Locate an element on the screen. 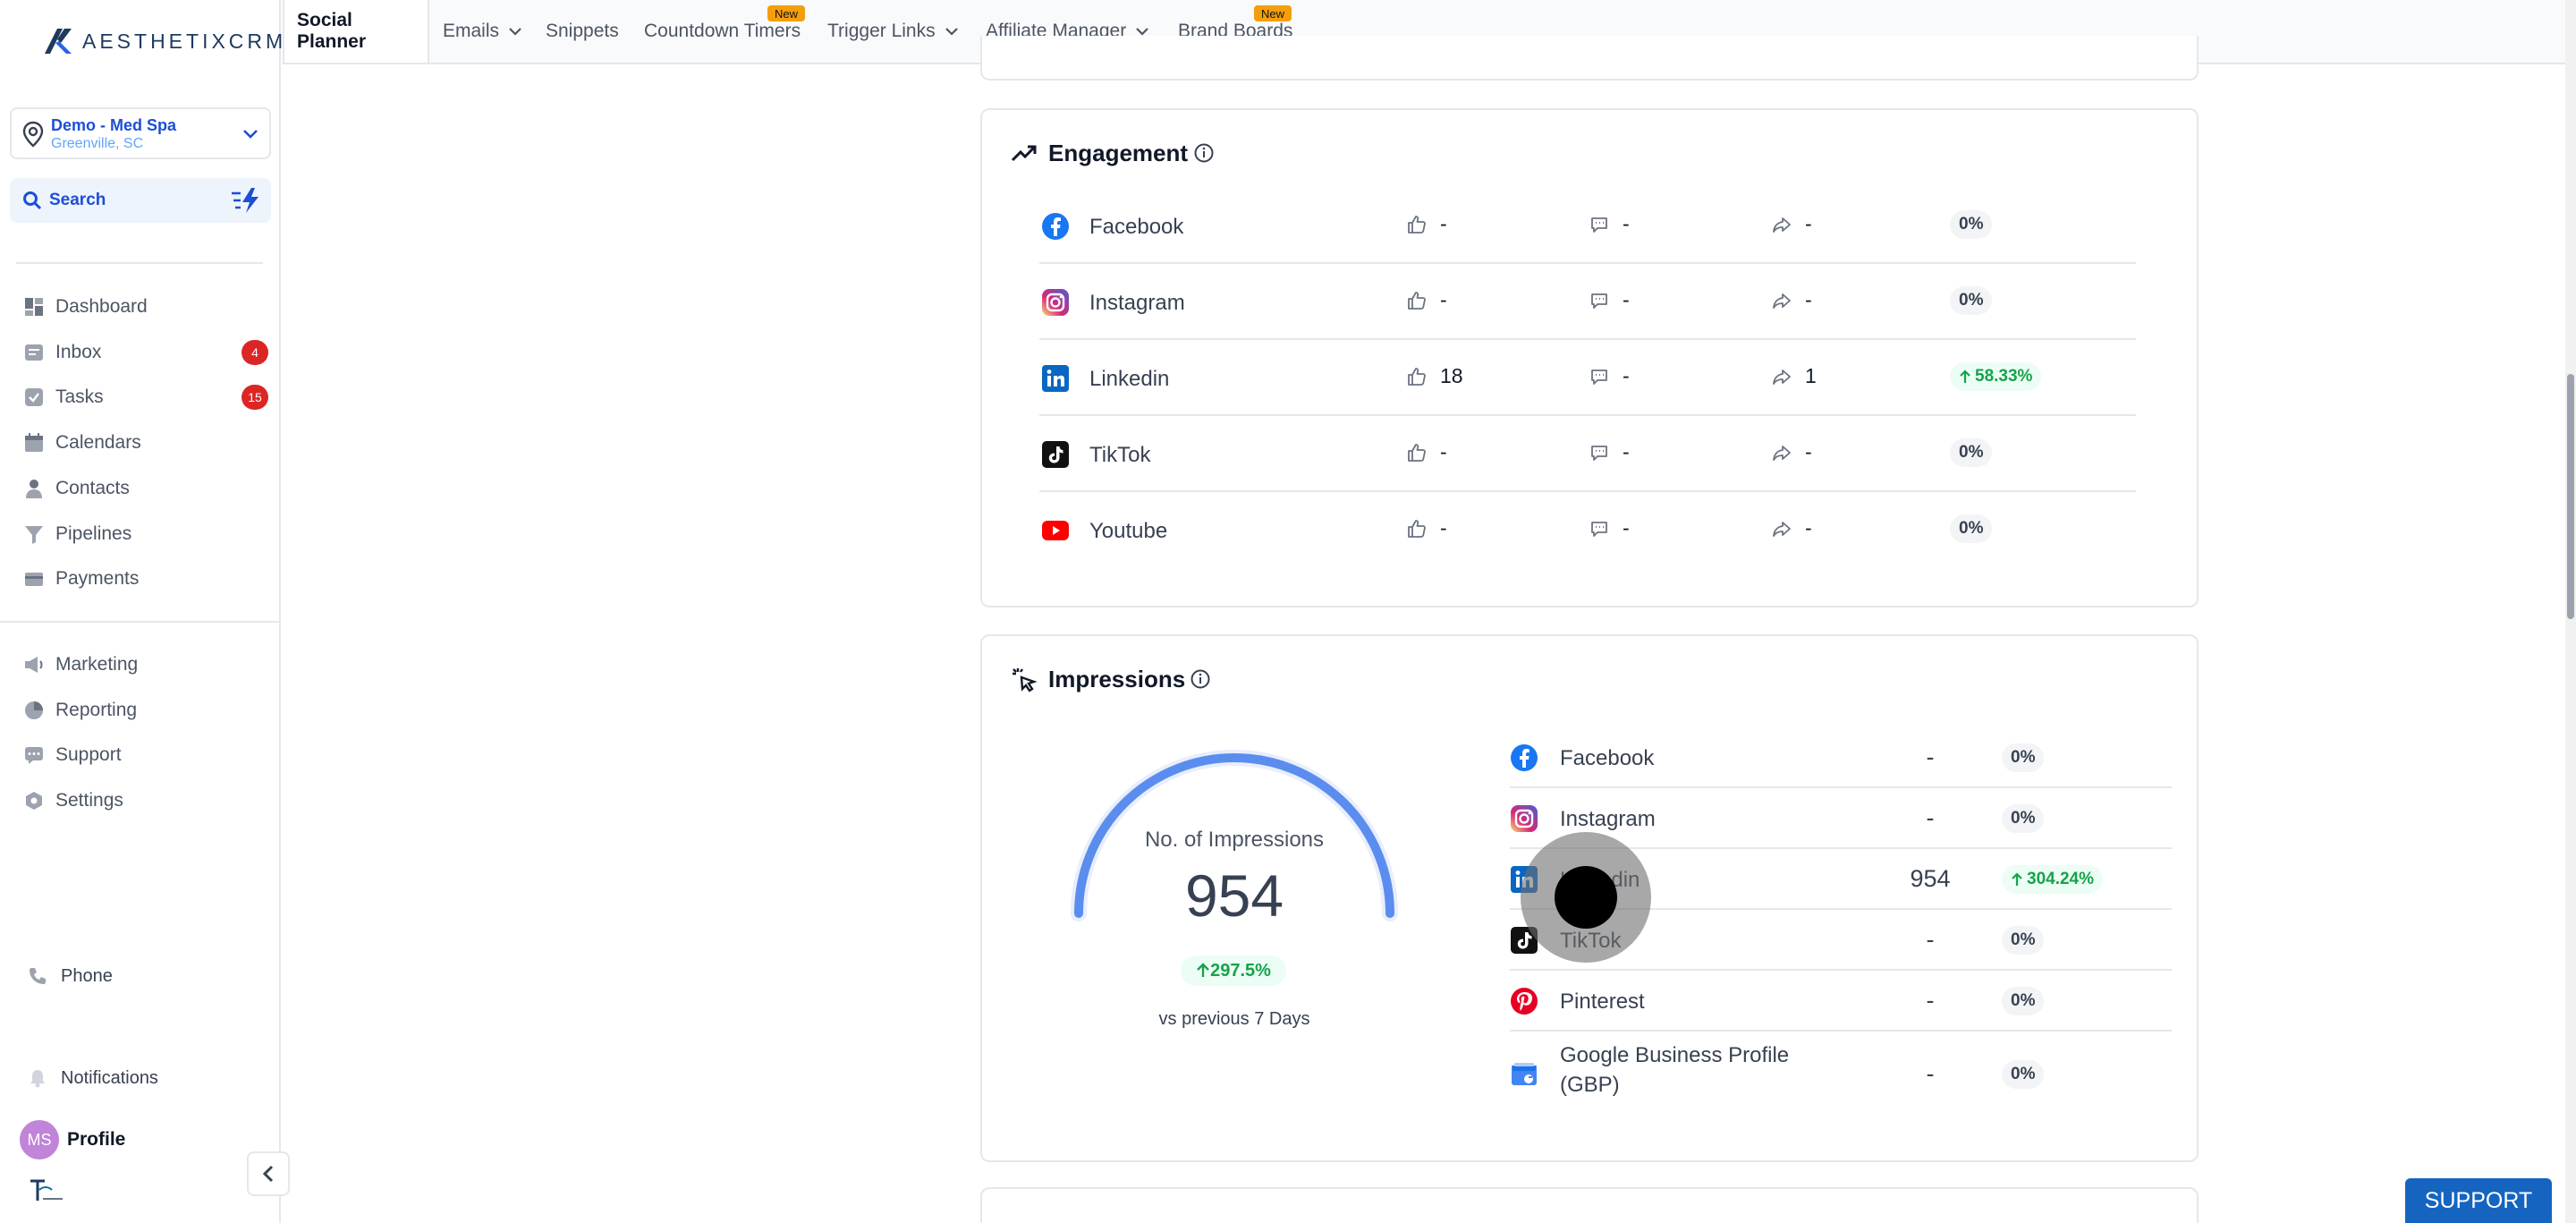  gauge-value: 954 is located at coordinates (1234, 895).